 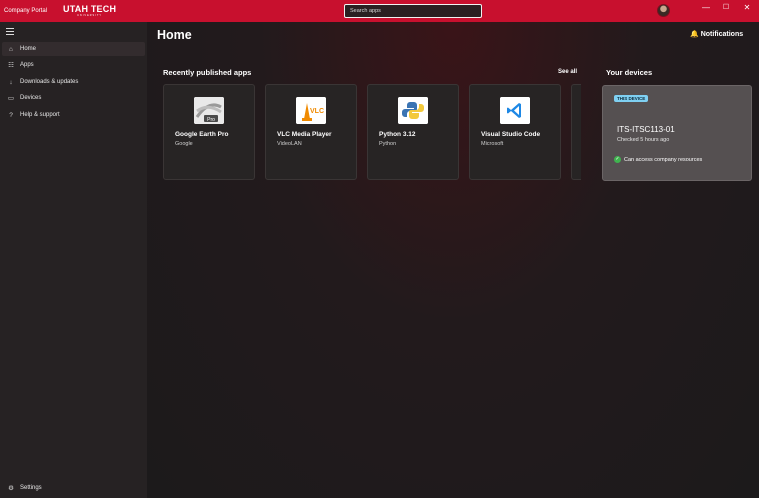 What do you see at coordinates (184, 144) in the screenshot?
I see `app-publisher: Google` at bounding box center [184, 144].